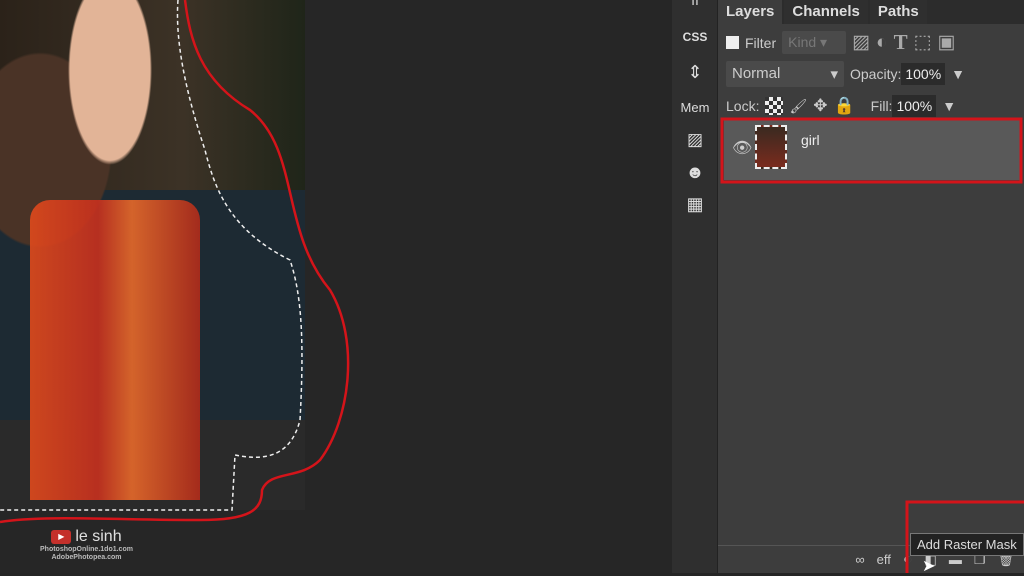  Describe the element at coordinates (872, 150) in the screenshot. I see `layer-row-girl: 👁 girl` at that location.